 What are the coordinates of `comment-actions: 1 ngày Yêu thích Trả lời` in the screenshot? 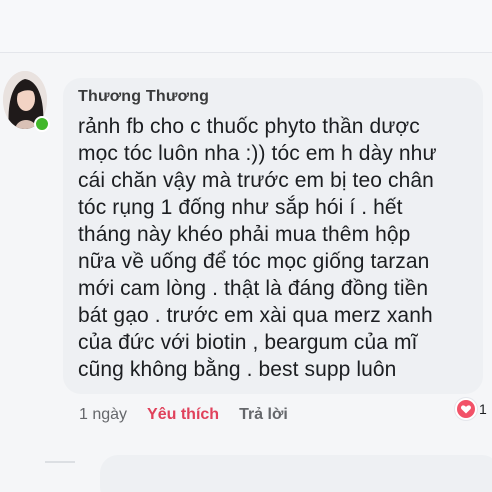 It's located at (183, 415).